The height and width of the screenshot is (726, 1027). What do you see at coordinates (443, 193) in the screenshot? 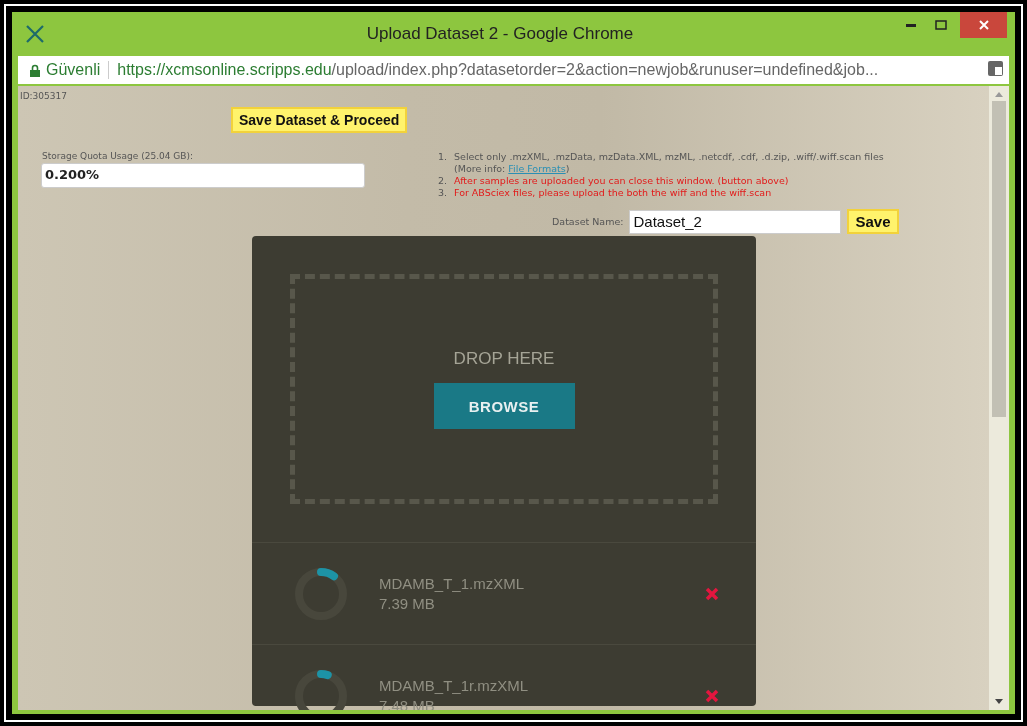
I see `list-number: 3.` at bounding box center [443, 193].